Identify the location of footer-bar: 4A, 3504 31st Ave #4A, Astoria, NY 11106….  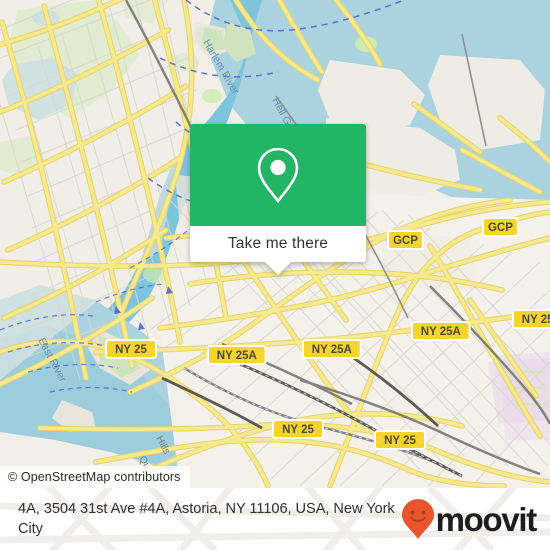
(275, 519).